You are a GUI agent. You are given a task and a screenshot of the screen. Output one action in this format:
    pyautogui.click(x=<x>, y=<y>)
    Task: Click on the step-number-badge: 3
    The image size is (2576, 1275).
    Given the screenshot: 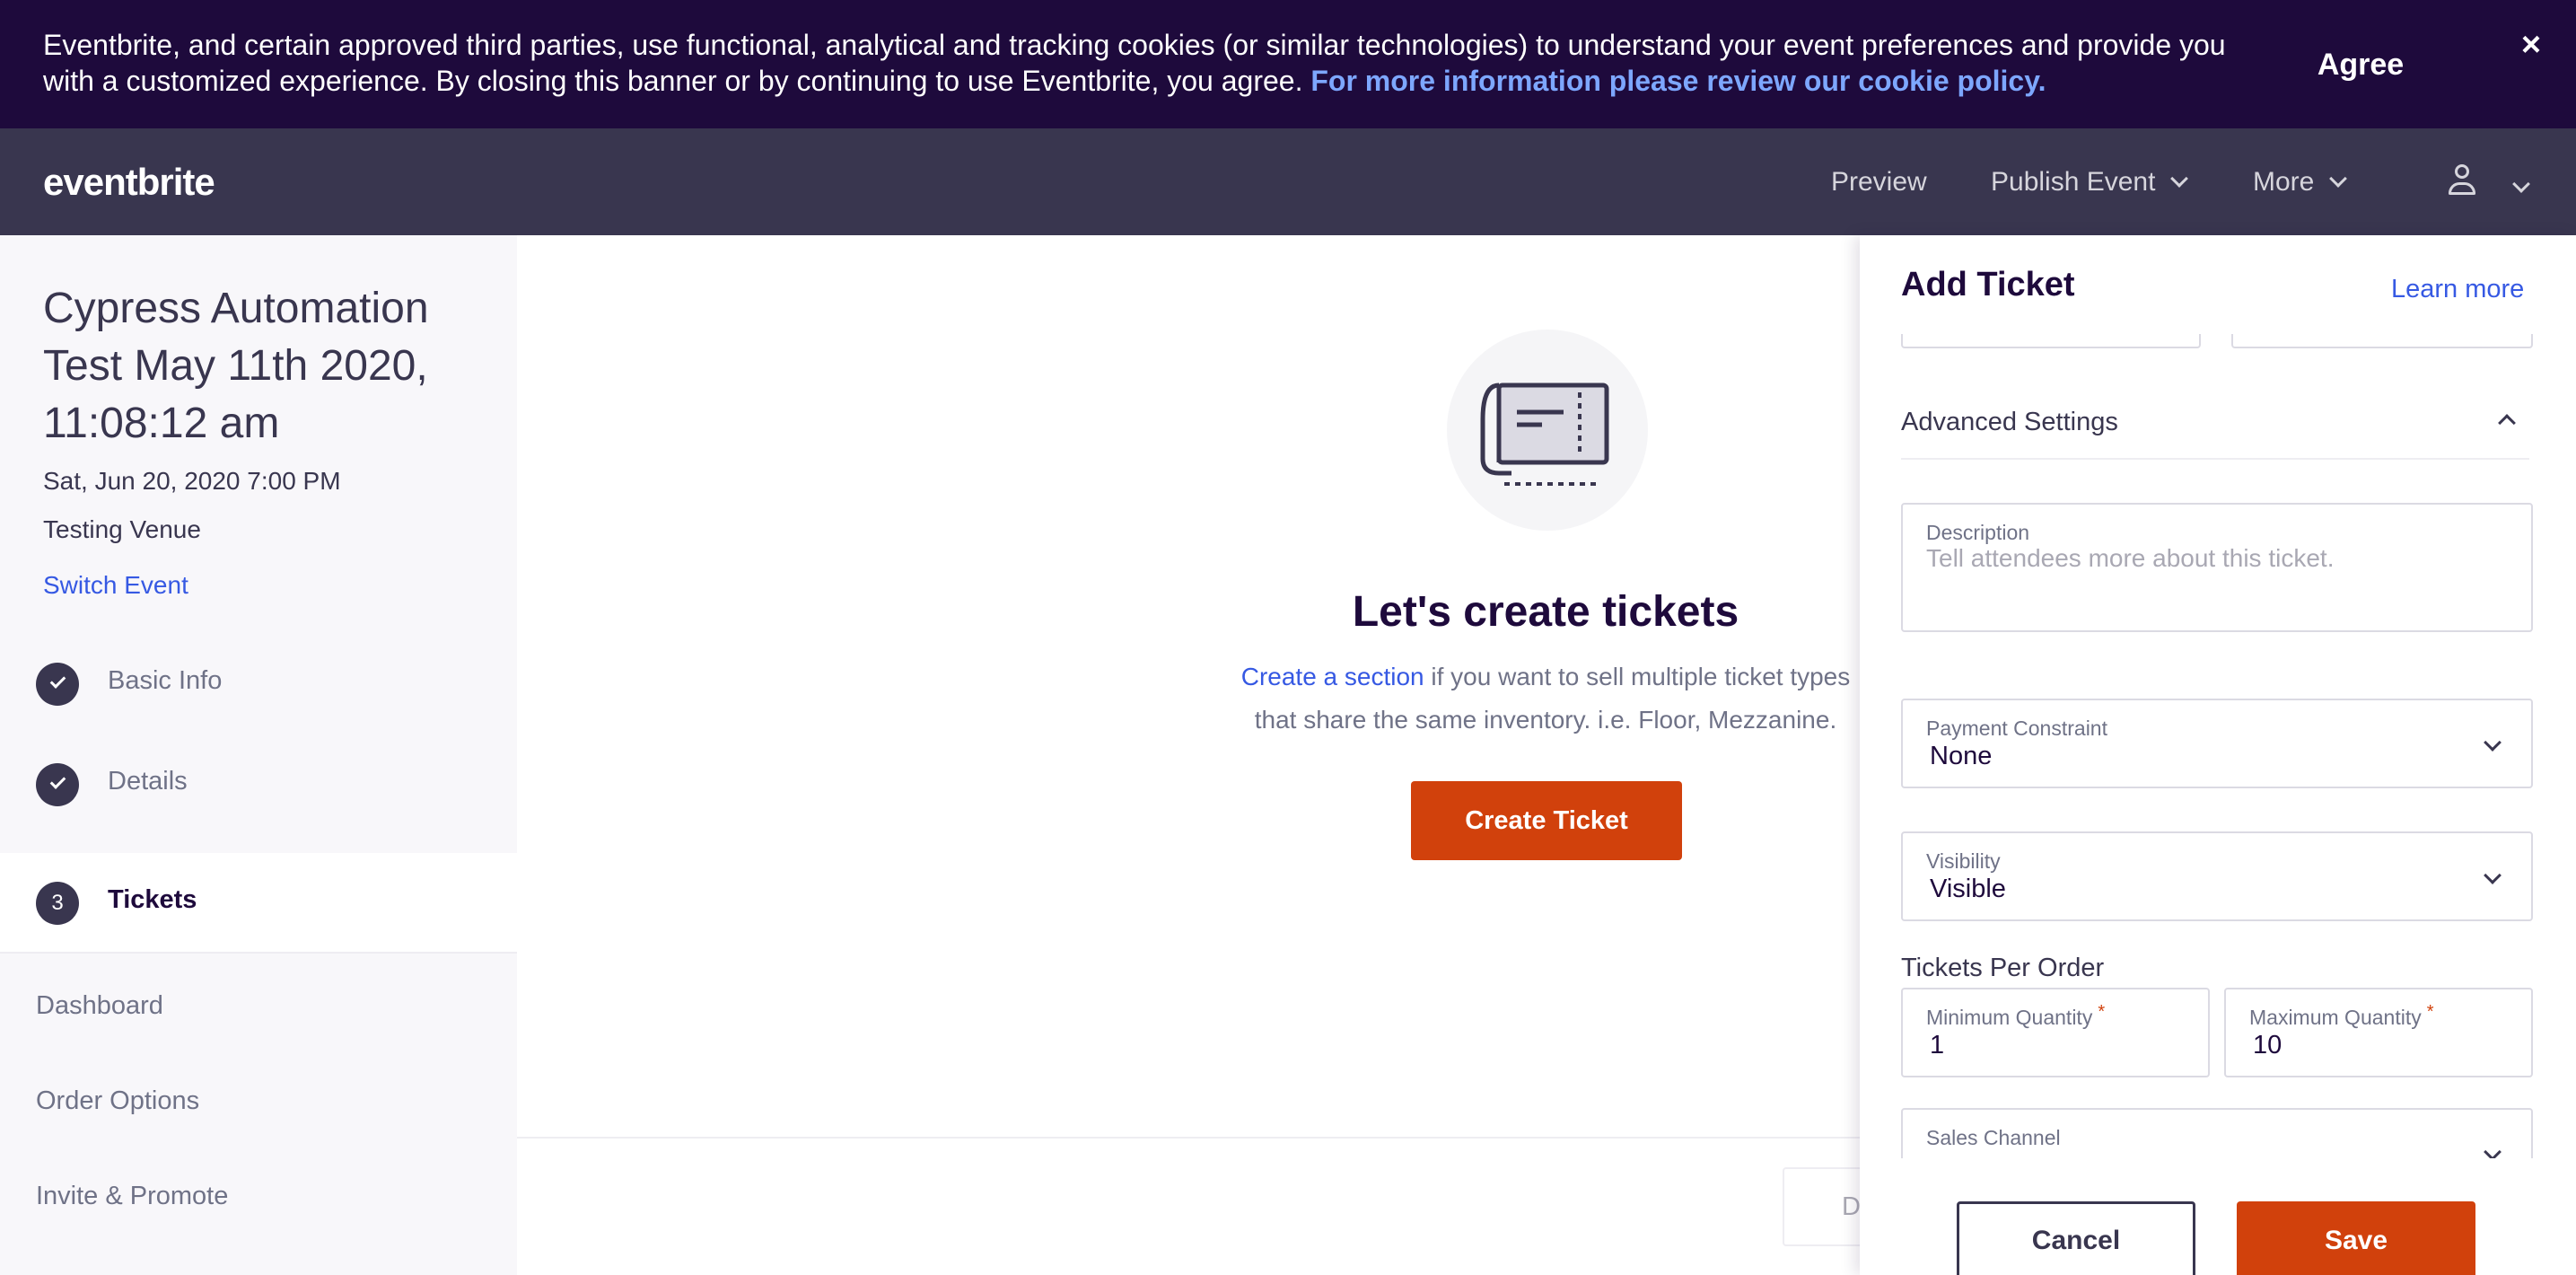 What is the action you would take?
    pyautogui.click(x=57, y=903)
    